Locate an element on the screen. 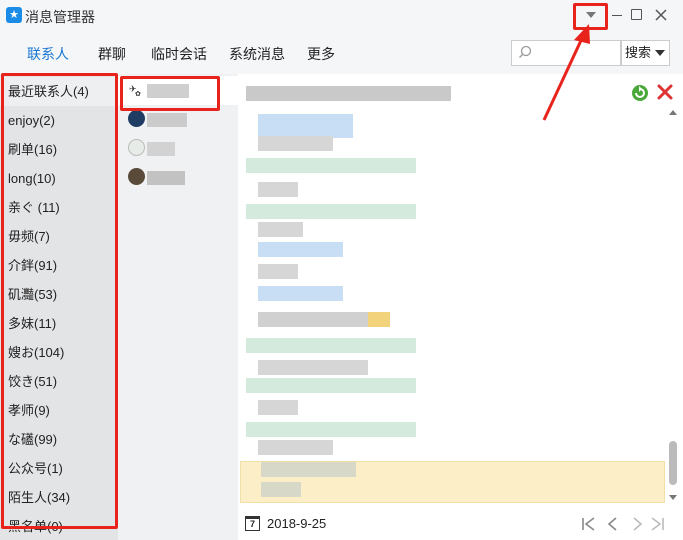 This screenshot has width=683, height=540. annotation-box-categories is located at coordinates (59, 301).